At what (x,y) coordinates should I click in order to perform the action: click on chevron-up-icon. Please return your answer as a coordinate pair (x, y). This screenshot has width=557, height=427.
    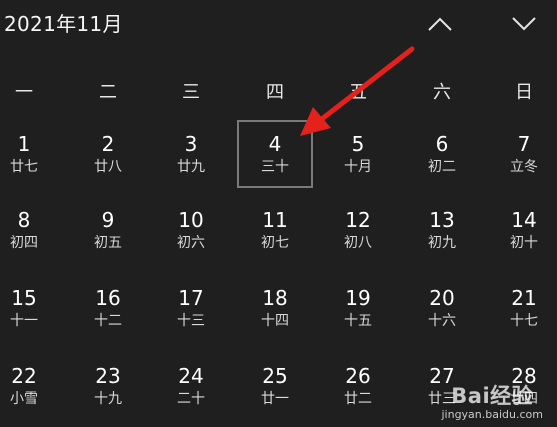
    Looking at the image, I should click on (440, 24).